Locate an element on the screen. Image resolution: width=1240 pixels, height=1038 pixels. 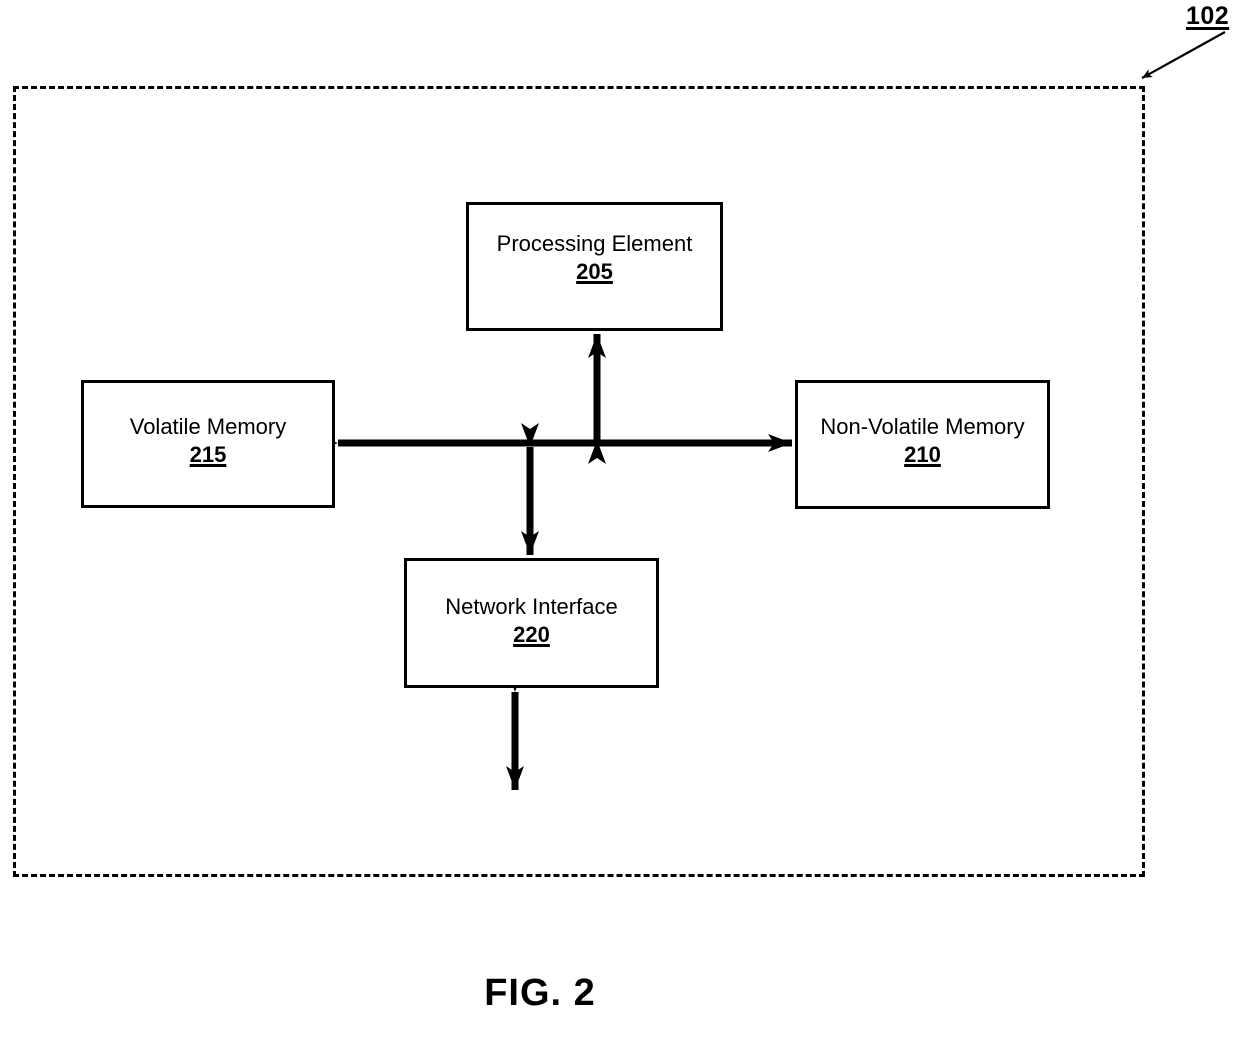
block-non-volatile-memory: Non-Volatile Memory 210 is located at coordinates (922, 444).